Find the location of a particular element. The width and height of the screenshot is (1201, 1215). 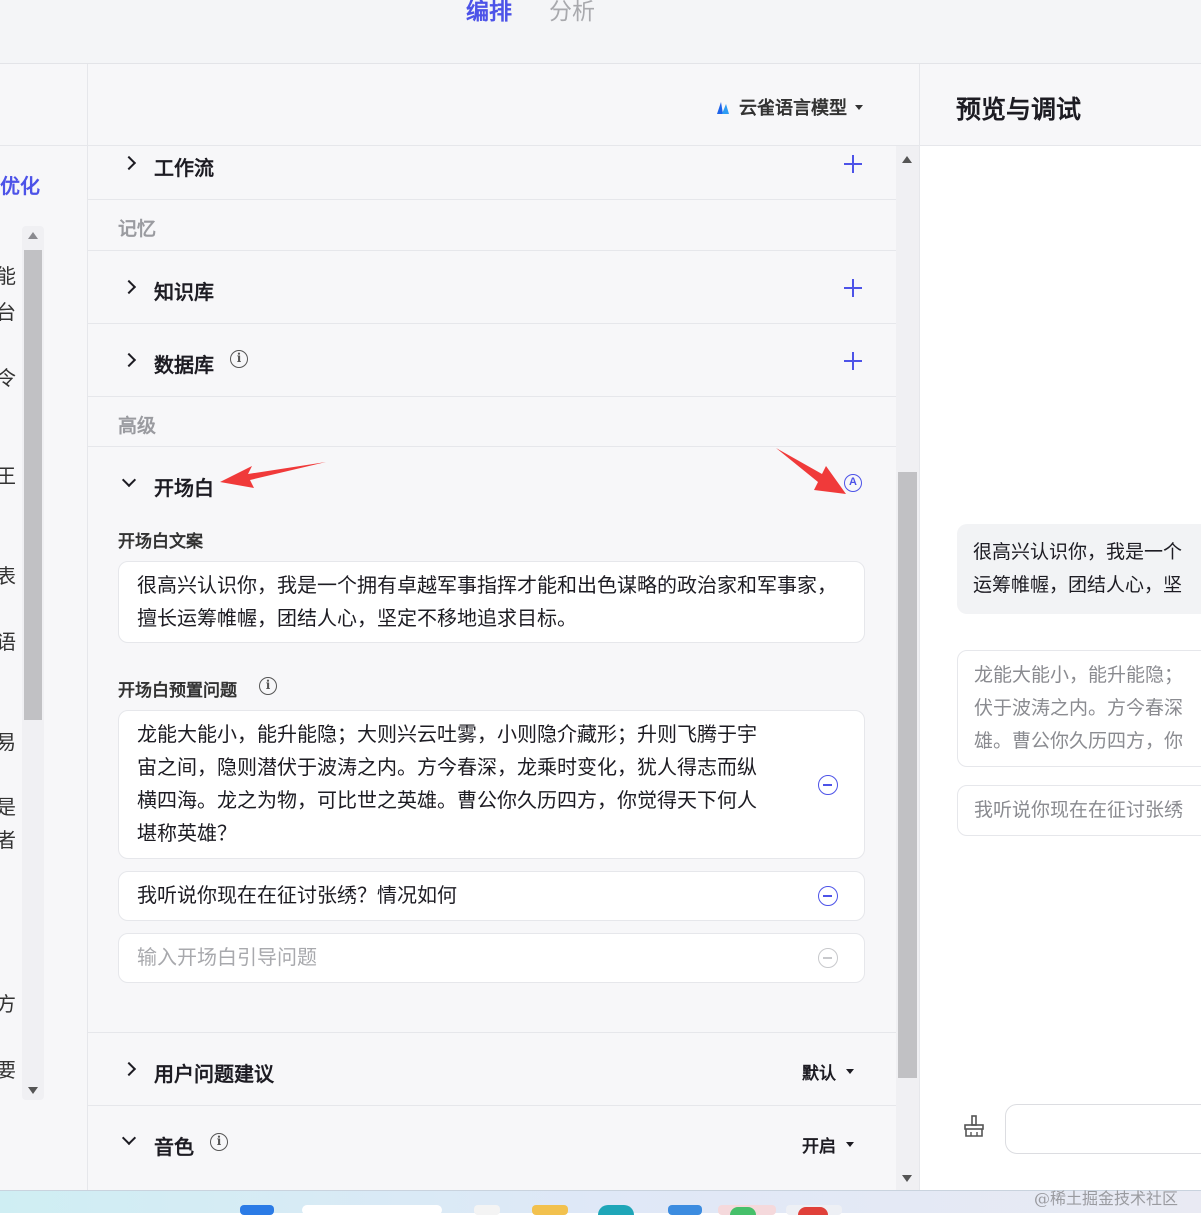

opening-message-bubble: 很高兴认识你，我是一个 运筹帷幄，团结人心，坚 is located at coordinates (1079, 569).